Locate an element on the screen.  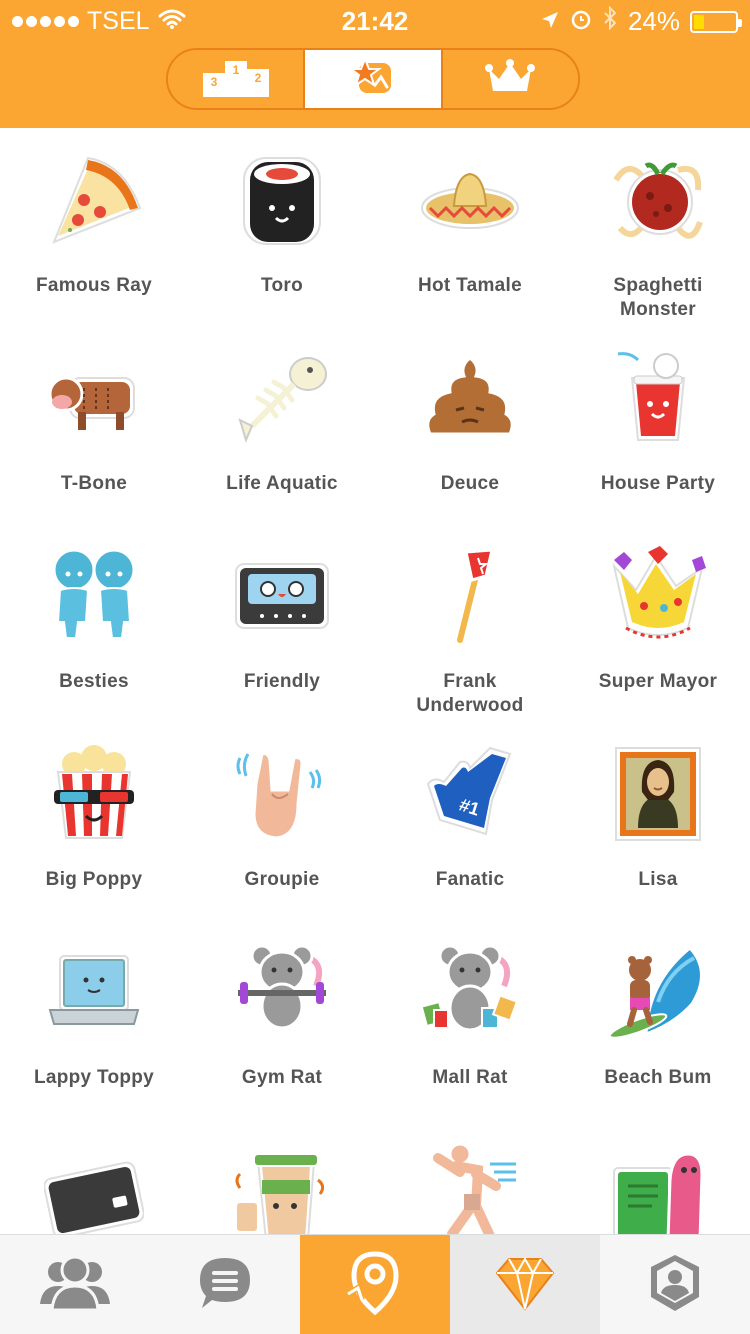
status-right: 24% is located at coordinates (641, 21).